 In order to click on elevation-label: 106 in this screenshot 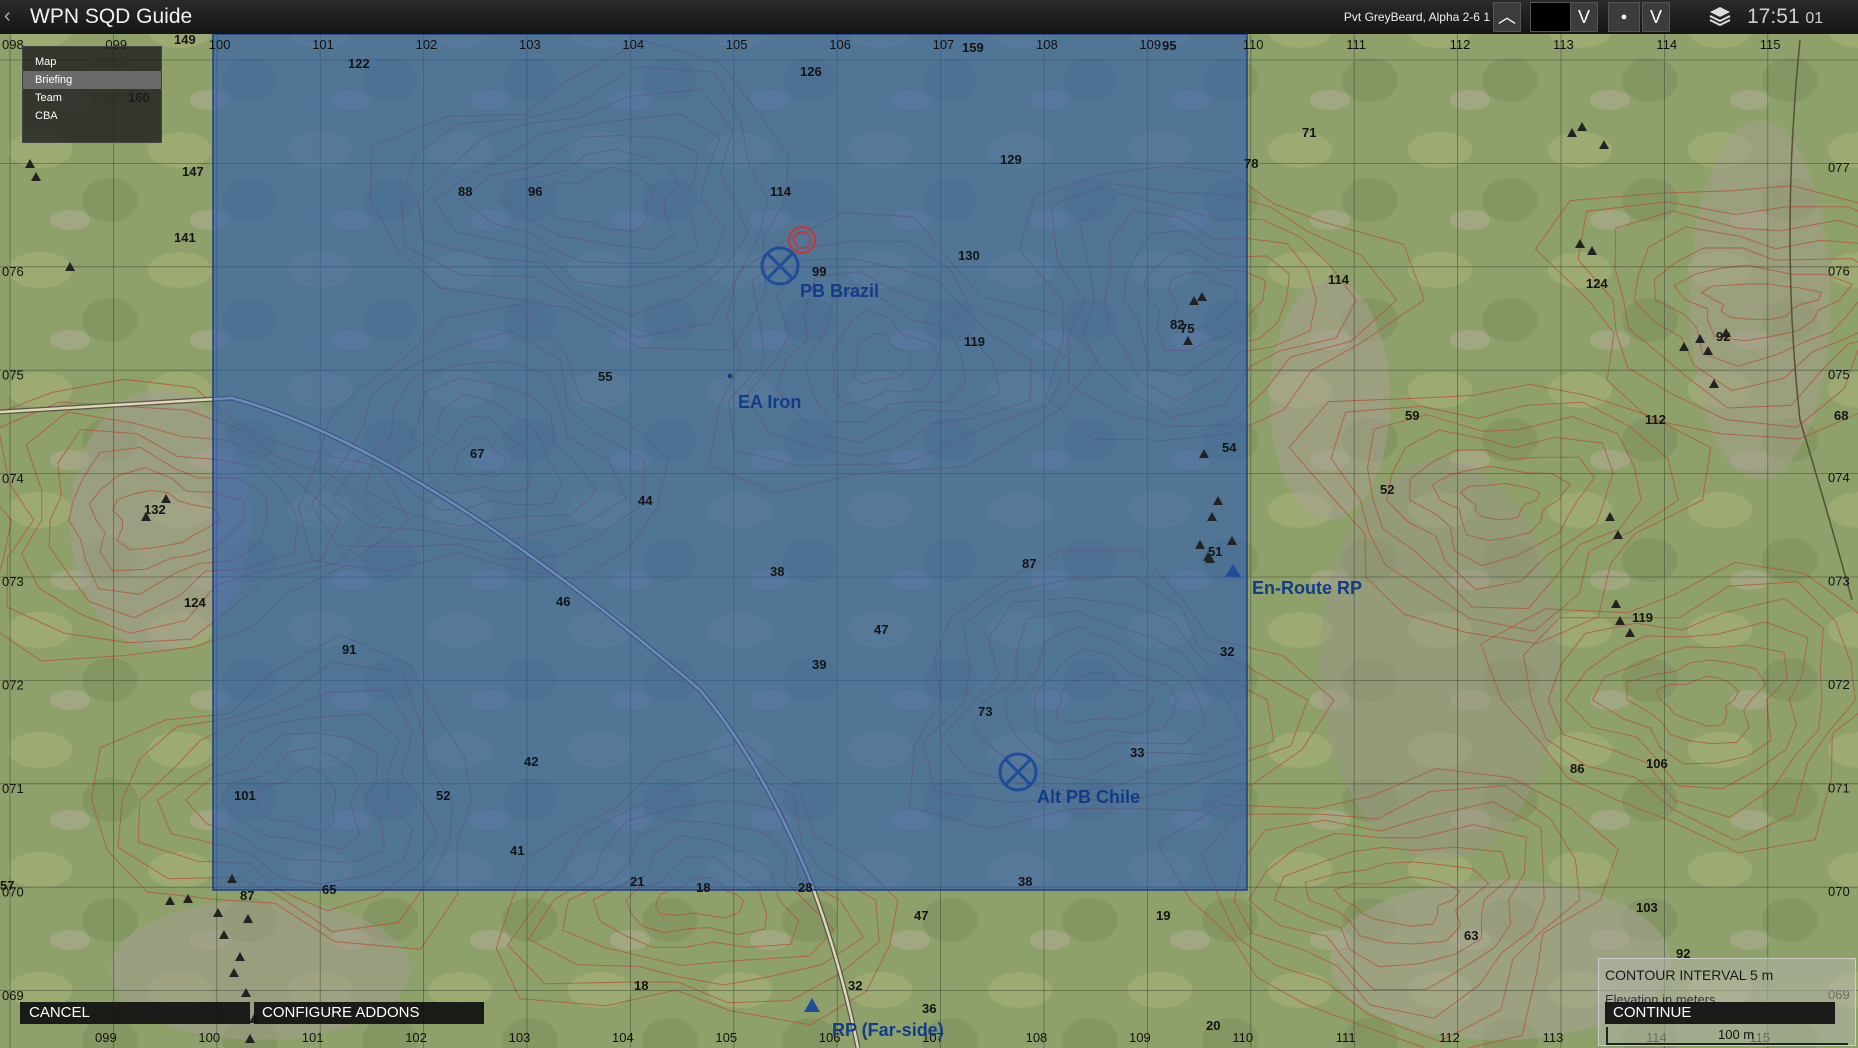, I will do `click(1657, 763)`.